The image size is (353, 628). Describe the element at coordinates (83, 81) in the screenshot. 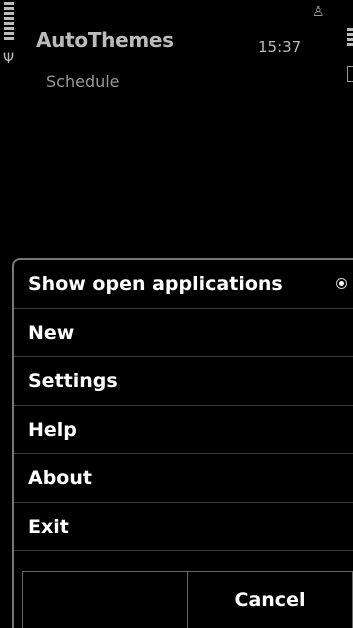

I see `subtitle: Schedule` at that location.